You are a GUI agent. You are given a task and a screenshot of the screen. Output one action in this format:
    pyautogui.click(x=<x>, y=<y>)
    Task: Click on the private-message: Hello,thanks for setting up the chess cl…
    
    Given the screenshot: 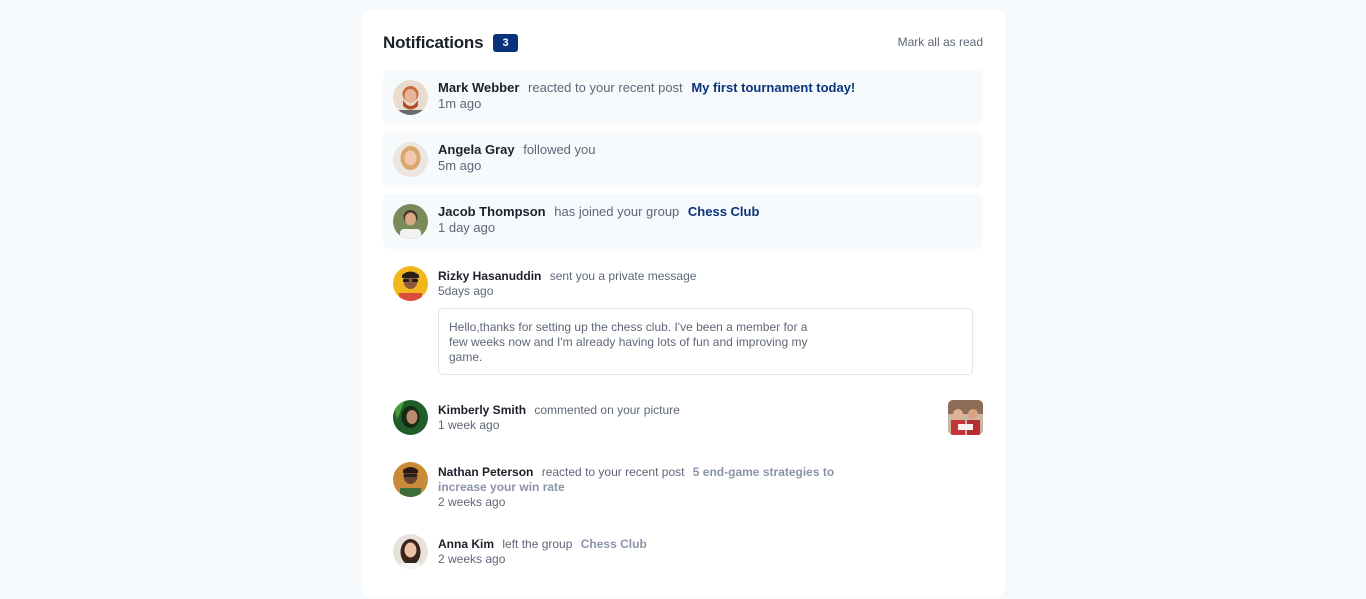 What is the action you would take?
    pyautogui.click(x=705, y=341)
    